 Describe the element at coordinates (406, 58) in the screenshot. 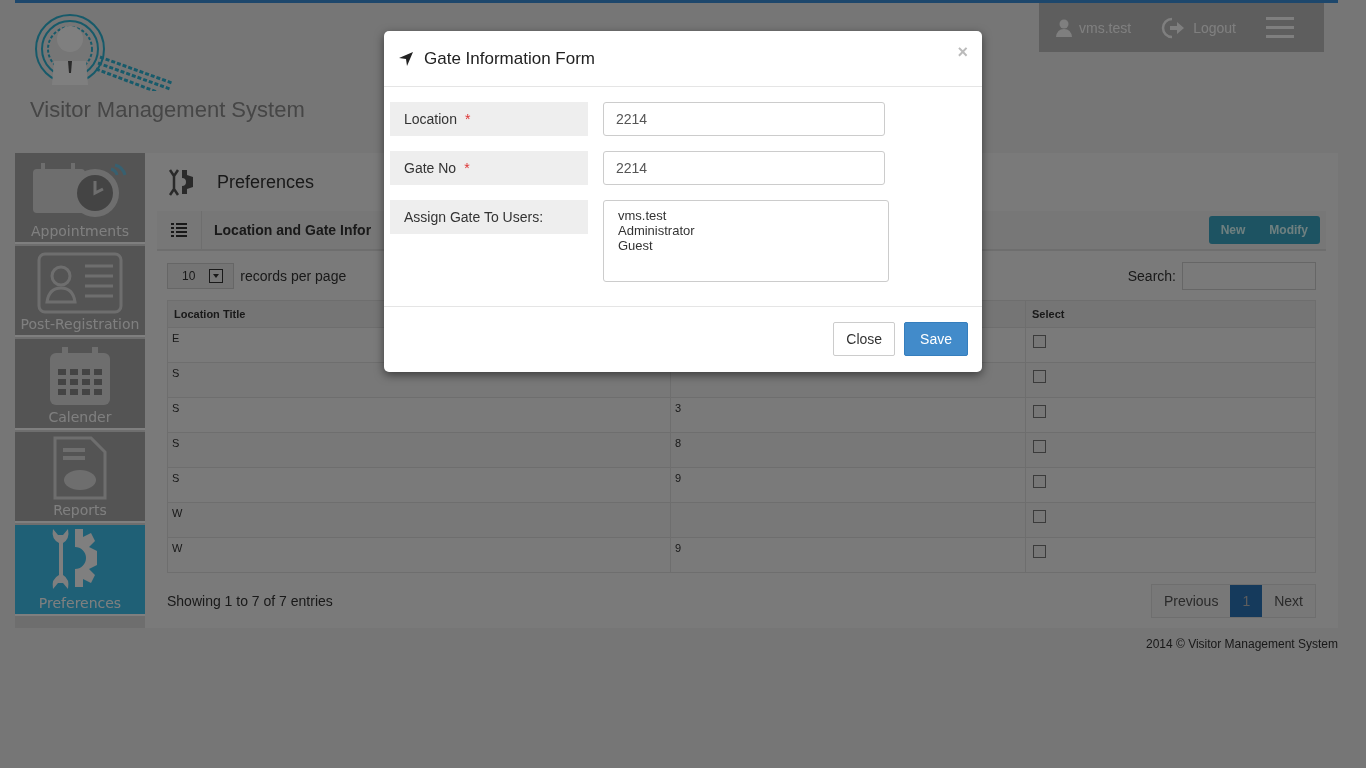

I see `location-arrow-icon` at that location.